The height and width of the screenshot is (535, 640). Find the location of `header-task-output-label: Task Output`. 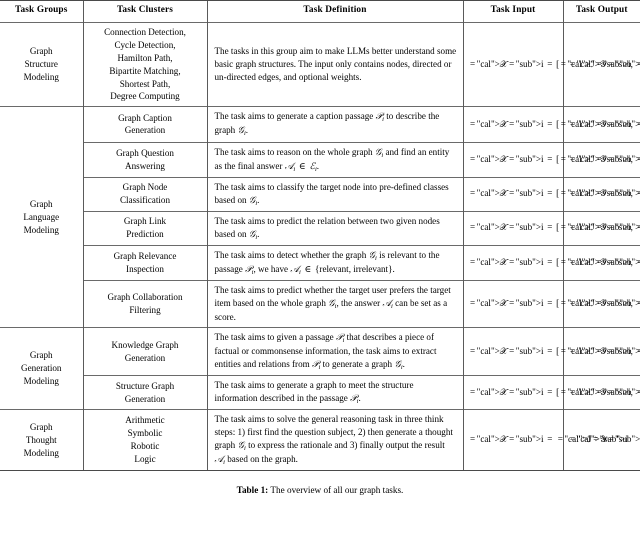

header-task-output-label: Task Output is located at coordinates (601, 10).